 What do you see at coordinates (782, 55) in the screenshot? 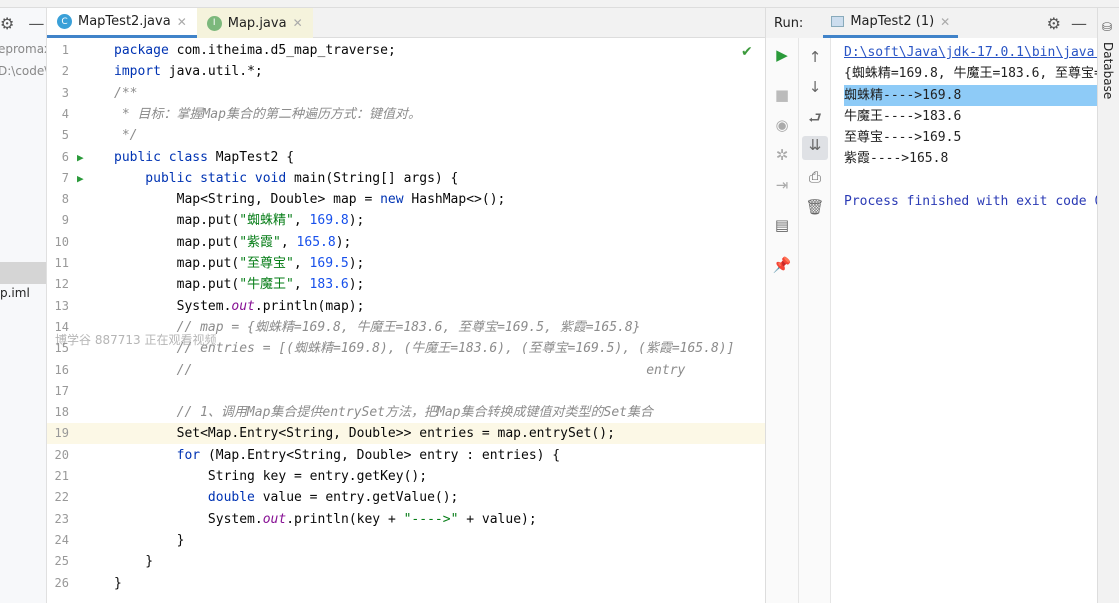
I see `rerun-icon: ▶` at bounding box center [782, 55].